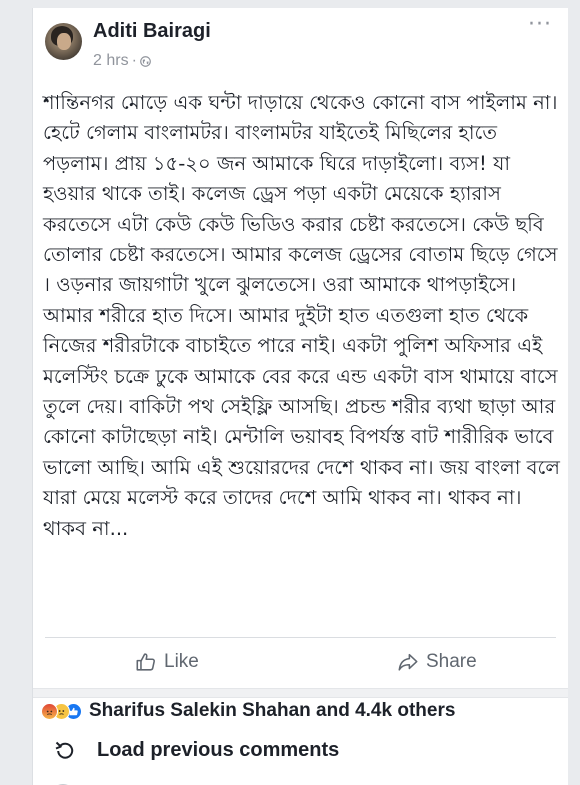 The height and width of the screenshot is (785, 580). I want to click on like-label: Like, so click(181, 661).